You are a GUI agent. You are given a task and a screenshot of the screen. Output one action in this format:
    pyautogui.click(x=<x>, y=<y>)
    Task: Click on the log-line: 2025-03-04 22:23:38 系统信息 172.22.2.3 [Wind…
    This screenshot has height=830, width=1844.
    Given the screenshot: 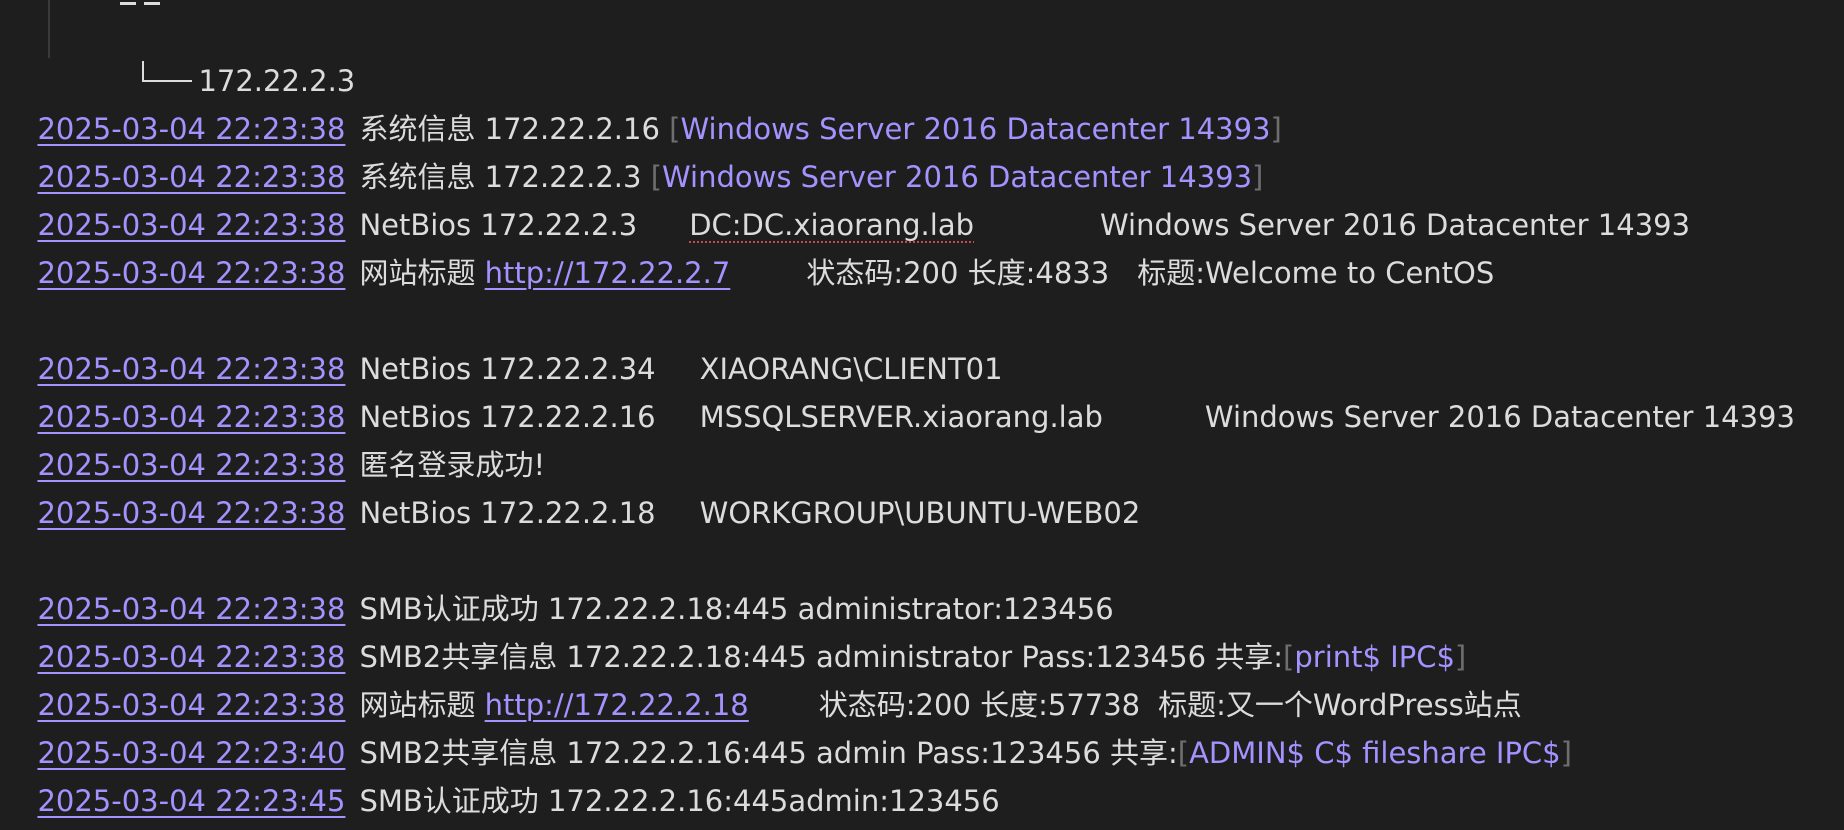 What is the action you would take?
    pyautogui.click(x=641, y=152)
    